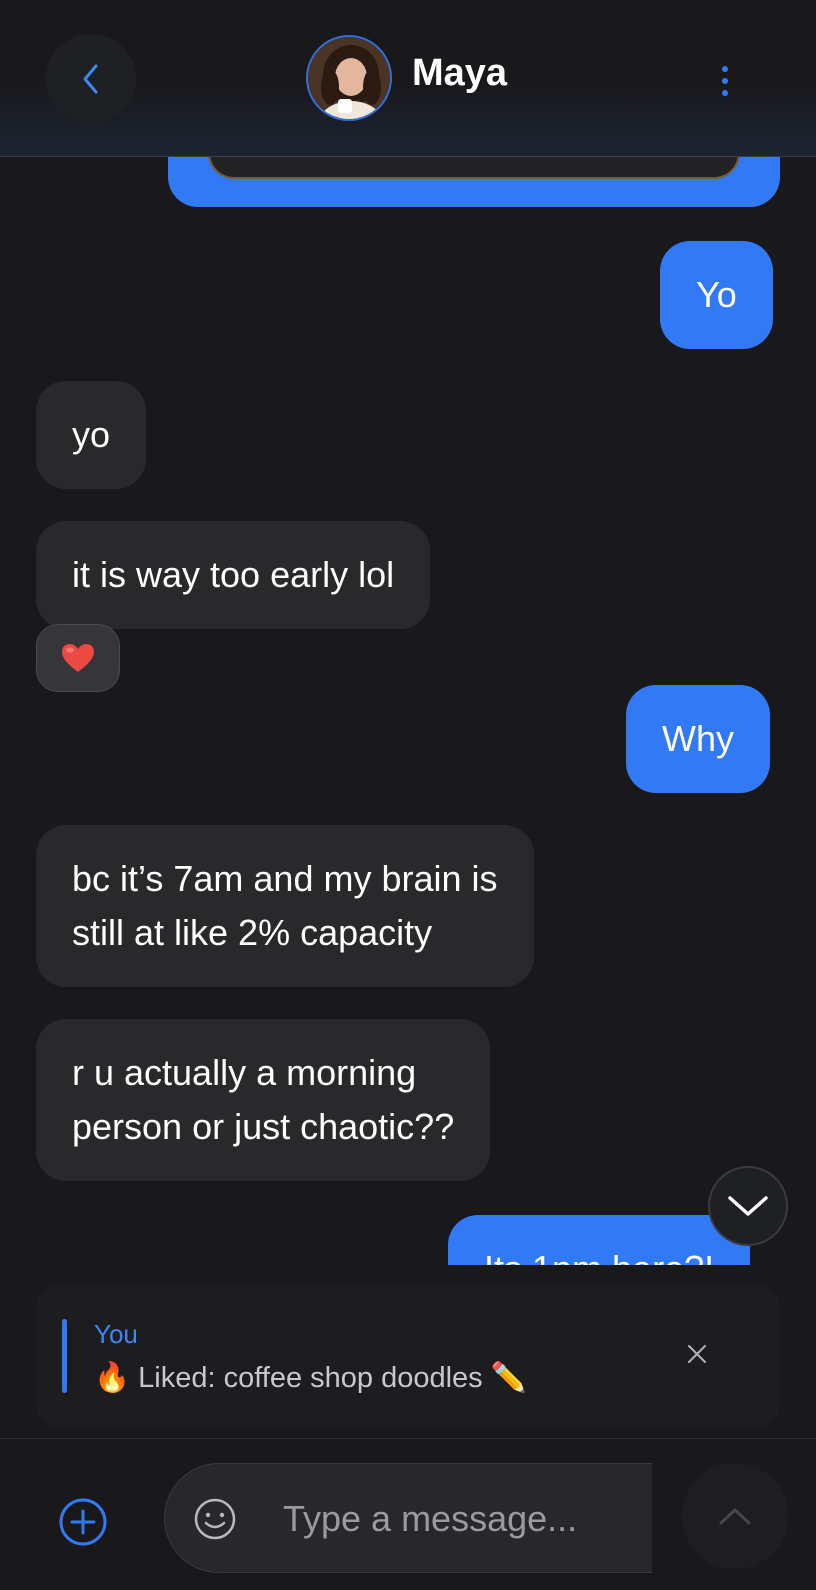 The height and width of the screenshot is (1590, 816). I want to click on message-bubble-out: Yo, so click(716, 295).